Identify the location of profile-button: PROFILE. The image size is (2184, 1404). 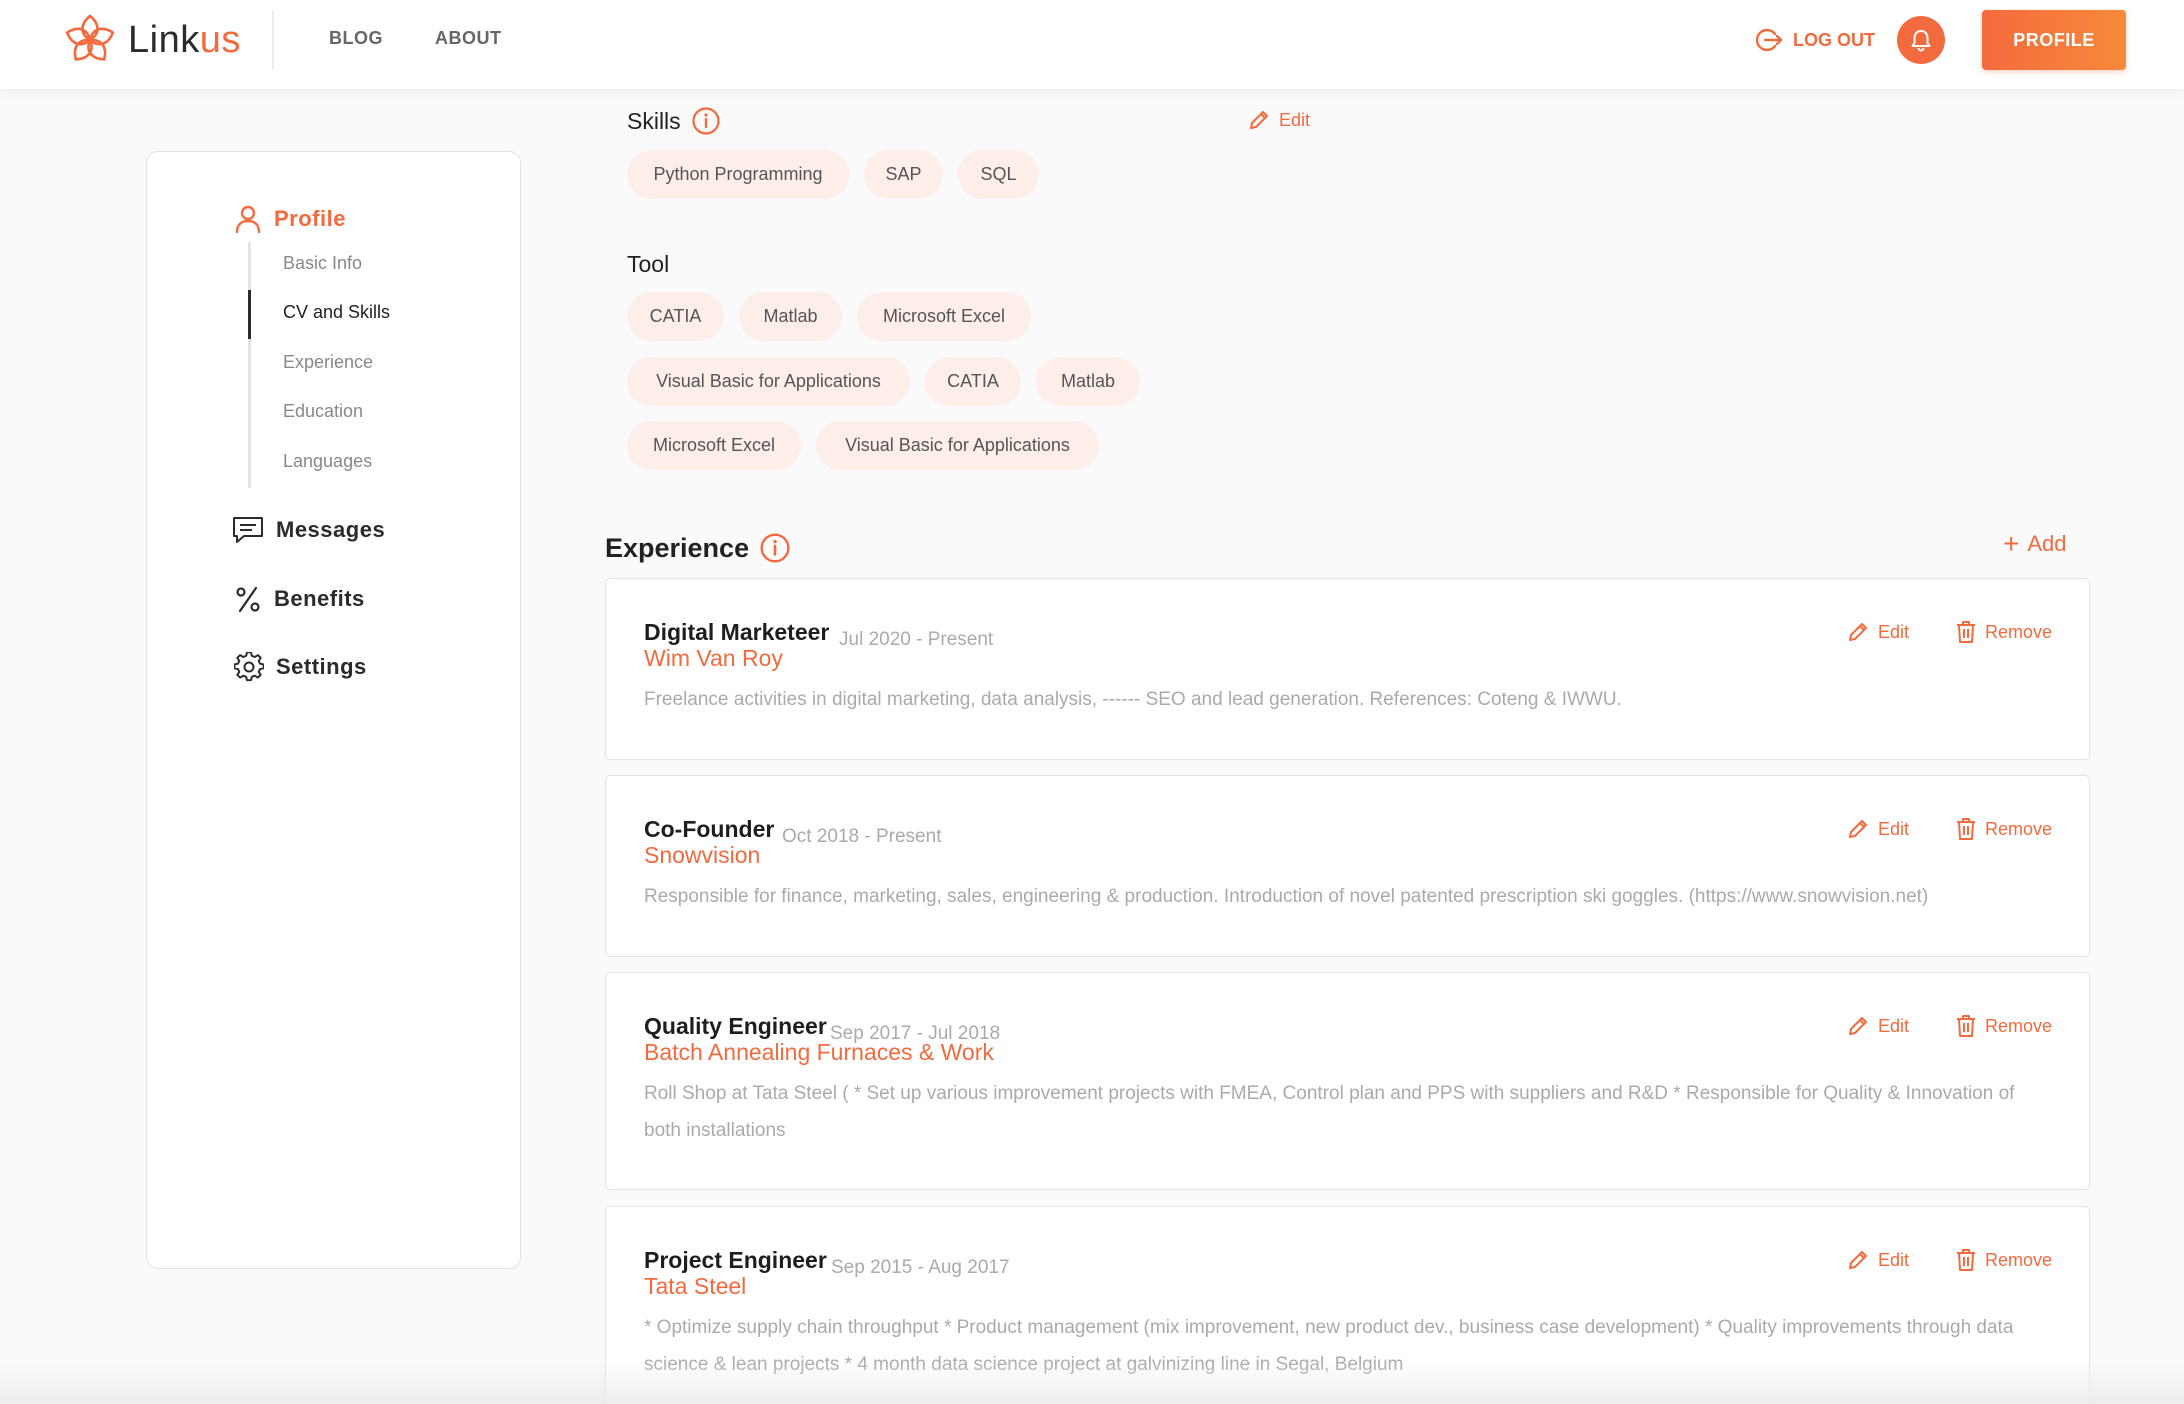
(2054, 40).